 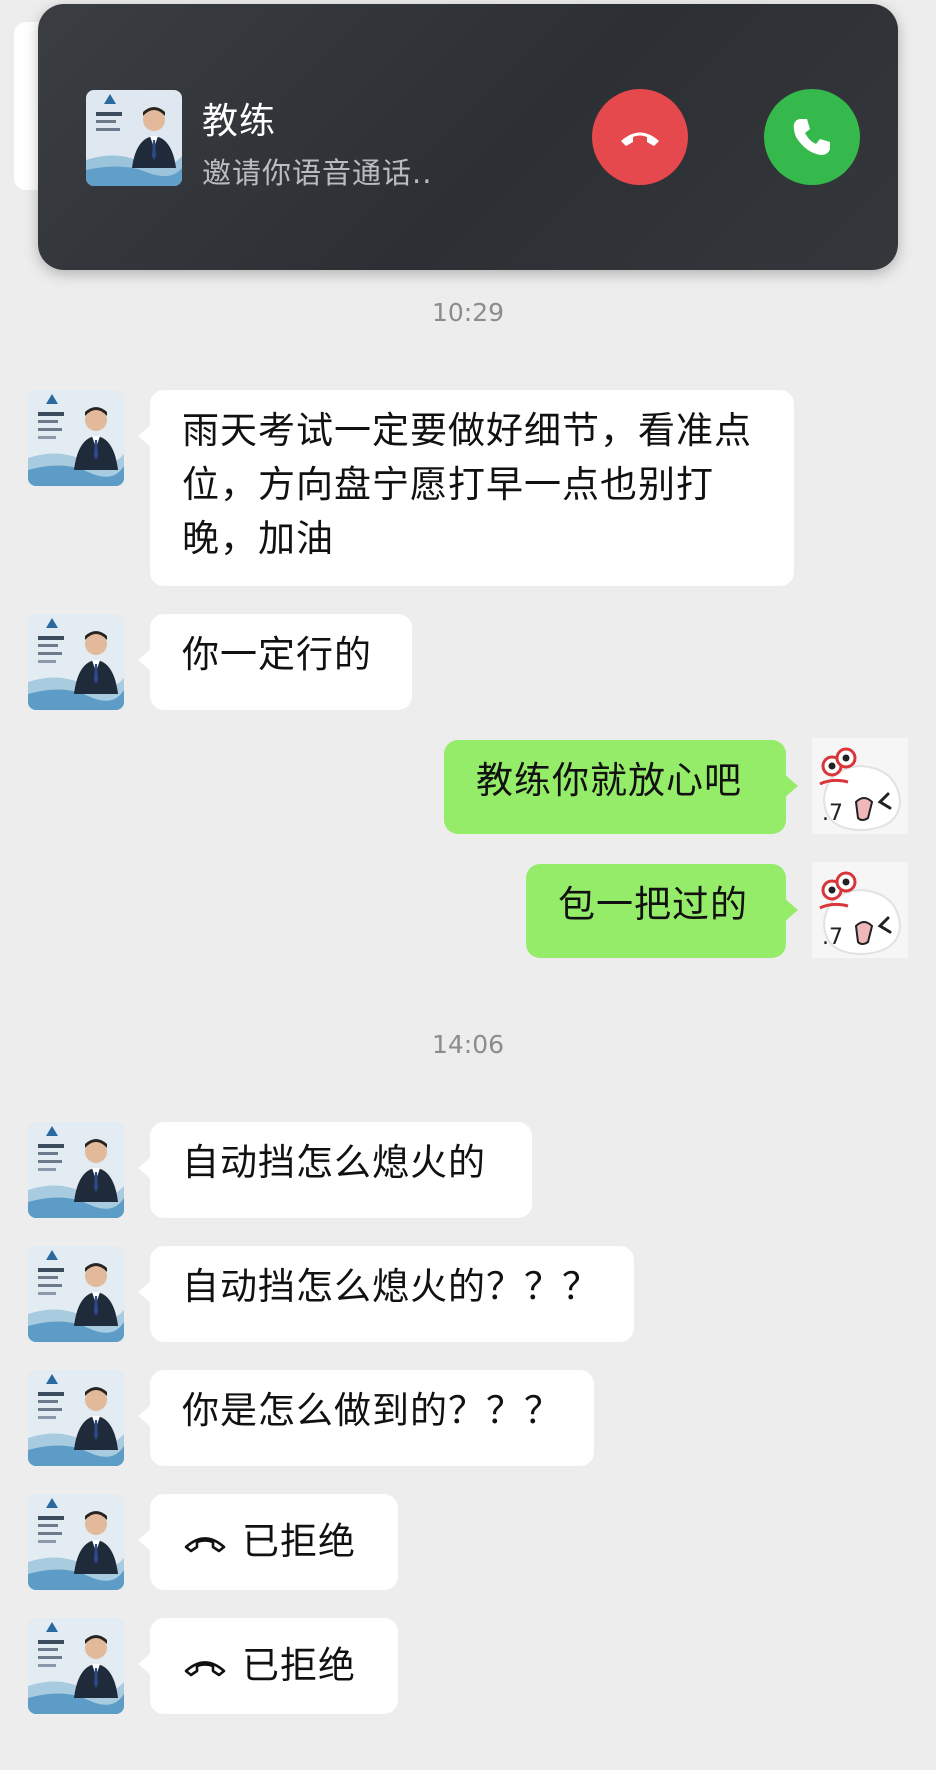 What do you see at coordinates (334, 1162) in the screenshot?
I see `message-text: 自动挡怎么熄火的` at bounding box center [334, 1162].